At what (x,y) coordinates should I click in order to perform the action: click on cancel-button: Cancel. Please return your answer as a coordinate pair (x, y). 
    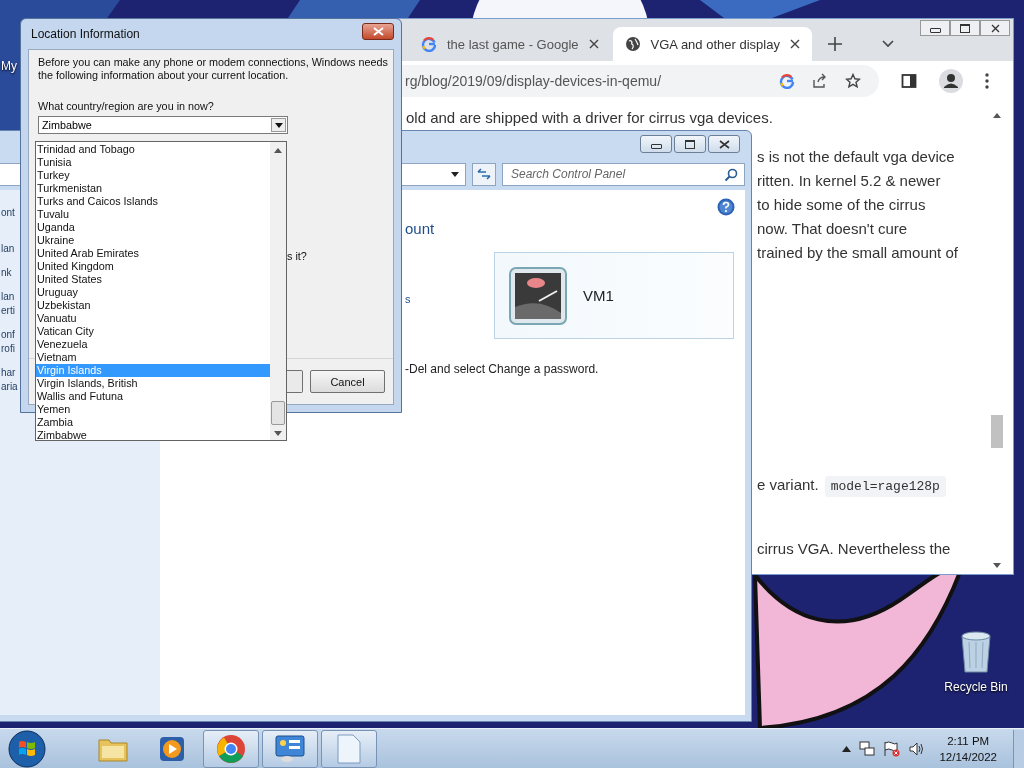
    Looking at the image, I should click on (347, 381).